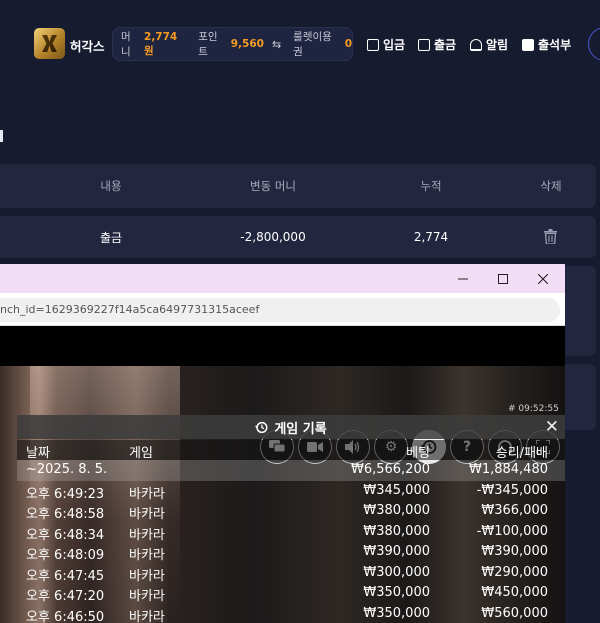  What do you see at coordinates (512, 531) in the screenshot?
I see `row-result: -₩100,000` at bounding box center [512, 531].